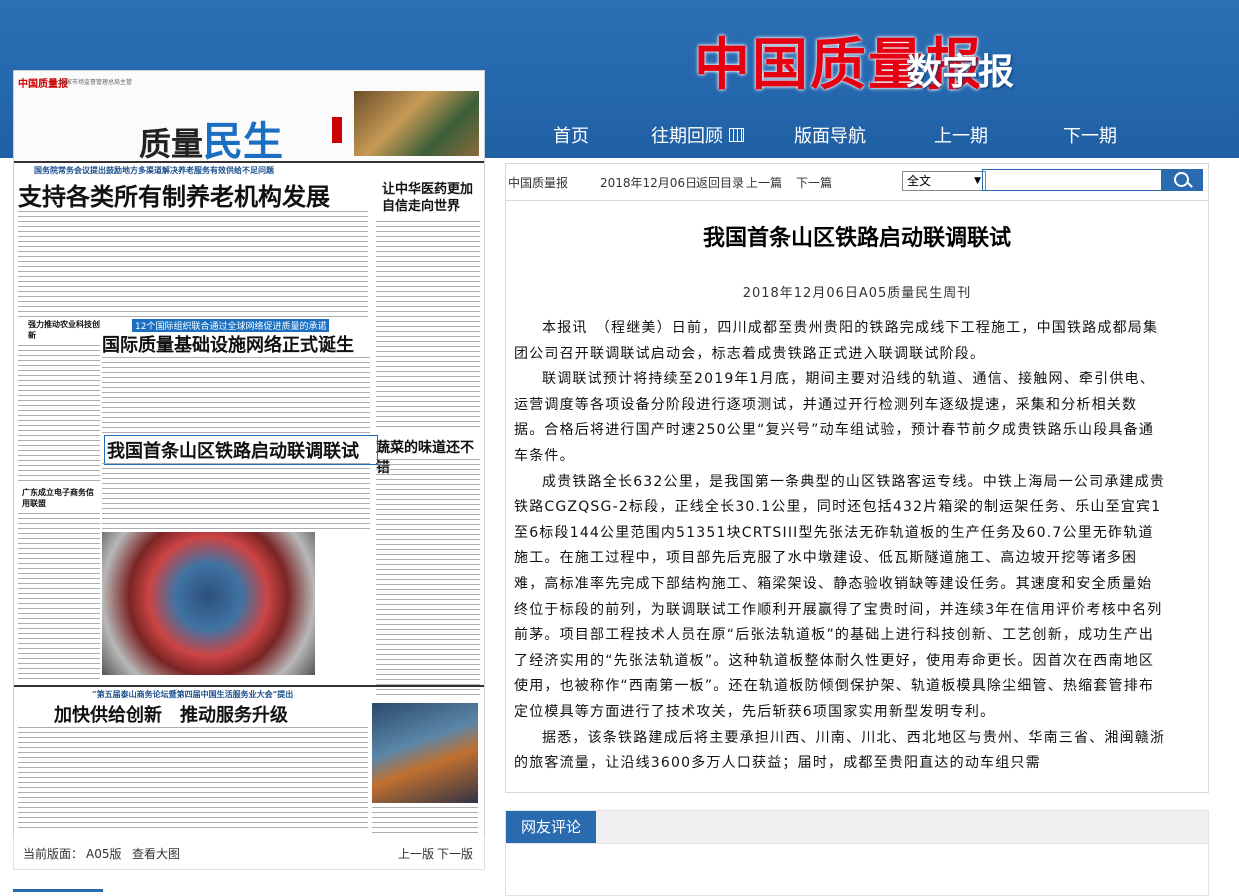 Image resolution: width=1239 pixels, height=896 pixels. I want to click on search-icon-handle, so click(1190, 185).